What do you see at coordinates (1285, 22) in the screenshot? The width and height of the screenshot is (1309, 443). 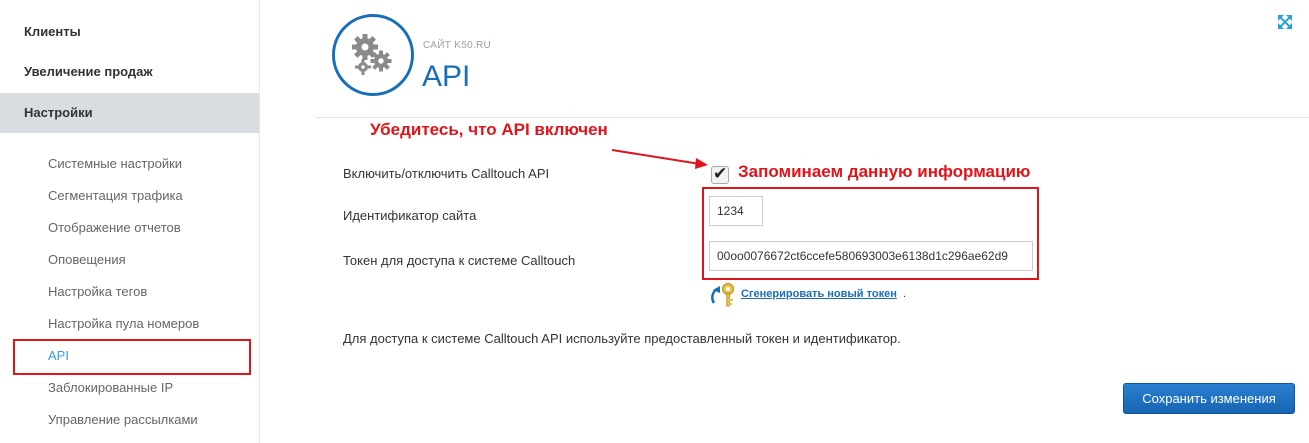 I see `expand-arrows-icon` at bounding box center [1285, 22].